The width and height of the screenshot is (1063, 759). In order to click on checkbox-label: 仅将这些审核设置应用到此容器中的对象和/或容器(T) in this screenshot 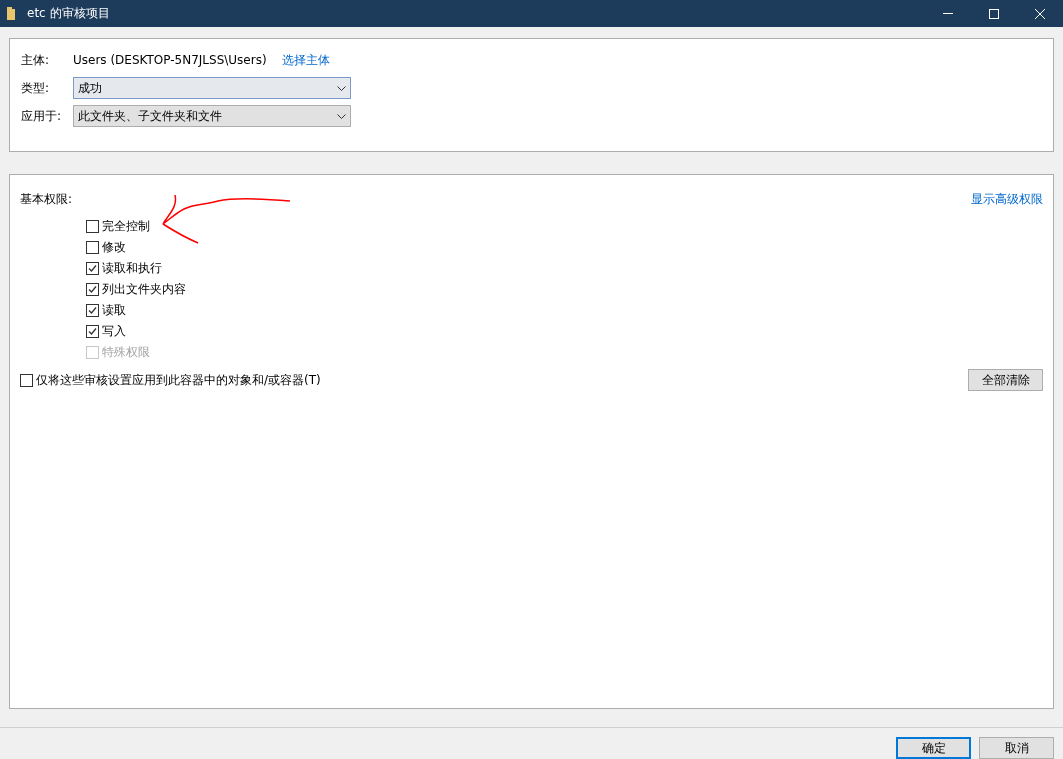, I will do `click(178, 380)`.